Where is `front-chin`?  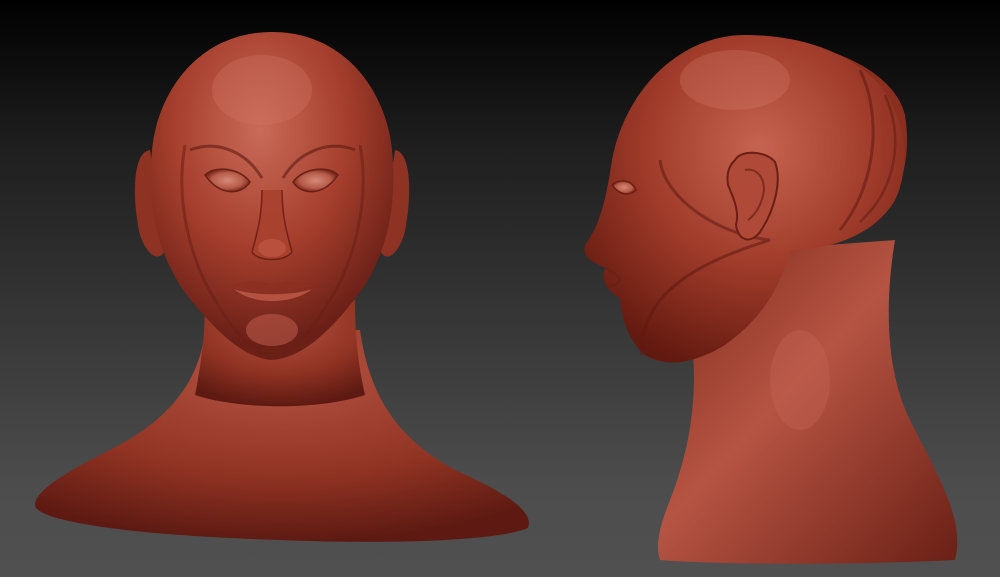
front-chin is located at coordinates (272, 330).